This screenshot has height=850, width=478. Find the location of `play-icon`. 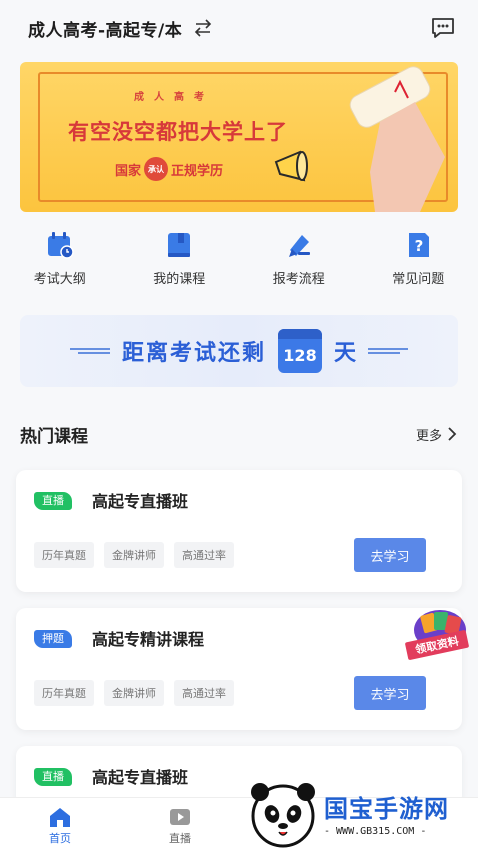

play-icon is located at coordinates (180, 817).